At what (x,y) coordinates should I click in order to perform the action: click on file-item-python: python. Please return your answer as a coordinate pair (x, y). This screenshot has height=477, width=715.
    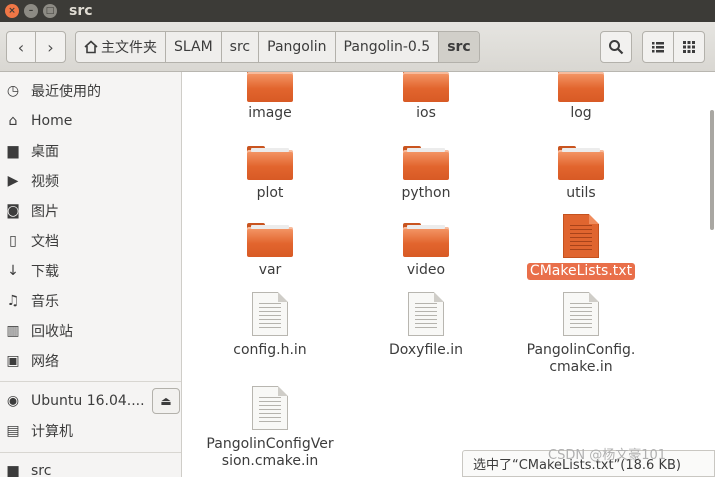
    Looking at the image, I should click on (426, 174).